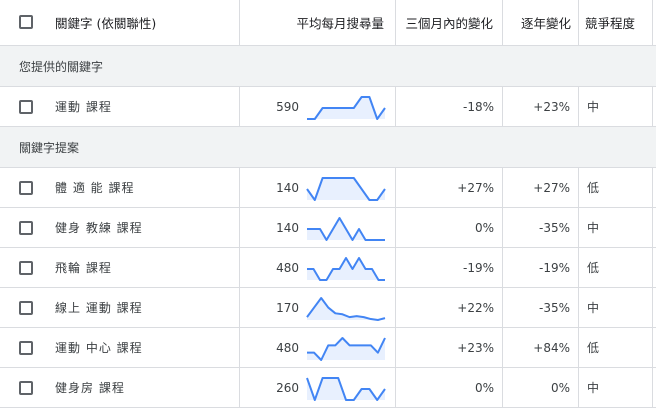 The image size is (656, 414). Describe the element at coordinates (475, 307) in the screenshot. I see `three-month-change: +22%` at that location.